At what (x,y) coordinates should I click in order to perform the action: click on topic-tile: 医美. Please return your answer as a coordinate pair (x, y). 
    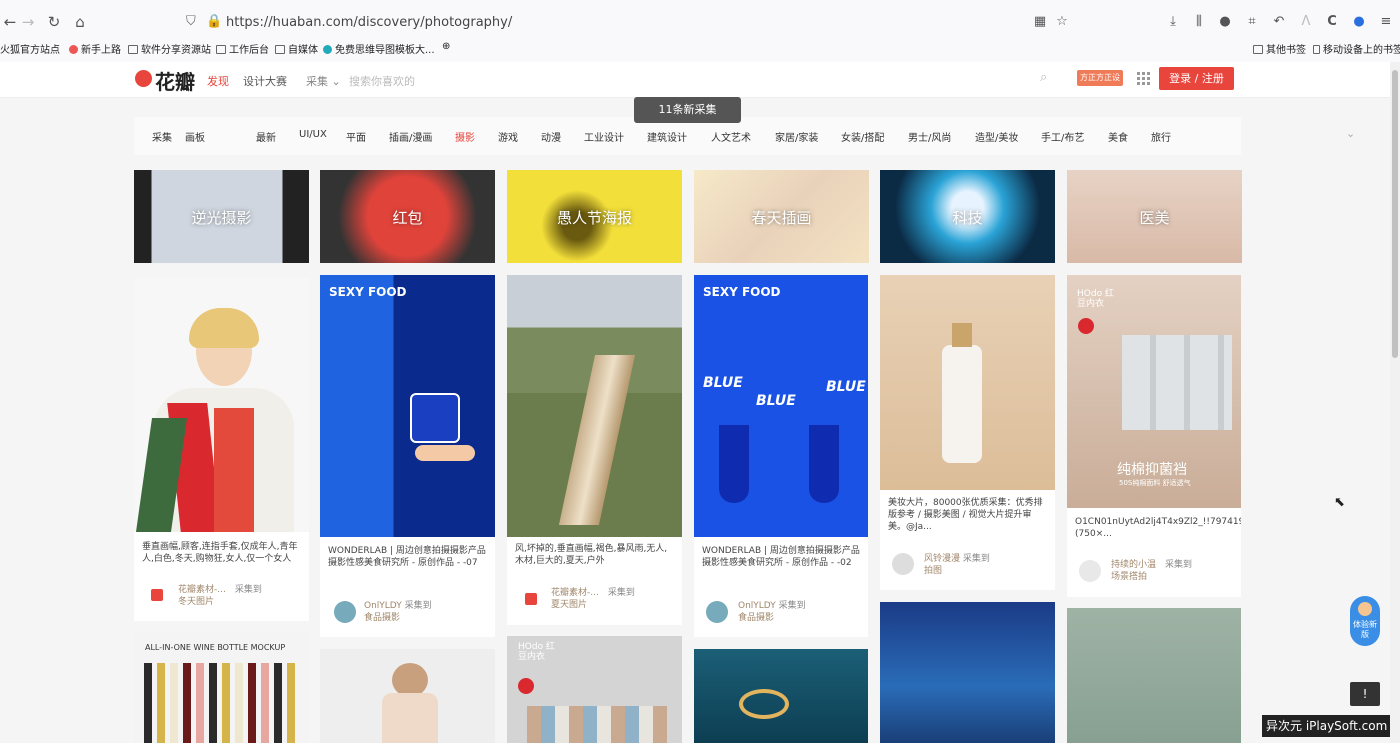
    Looking at the image, I should click on (1154, 216).